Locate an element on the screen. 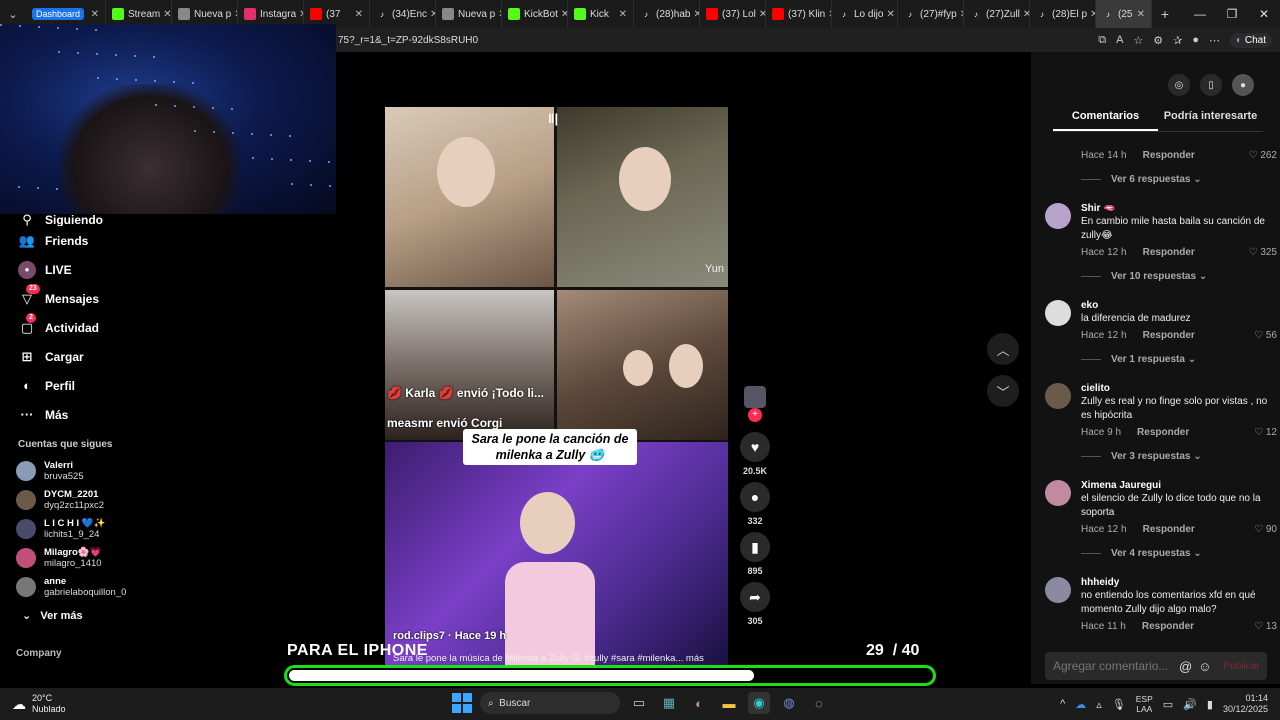 Image resolution: width=1280 pixels, height=720 pixels. comment-action: ● 332 is located at coordinates (755, 504).